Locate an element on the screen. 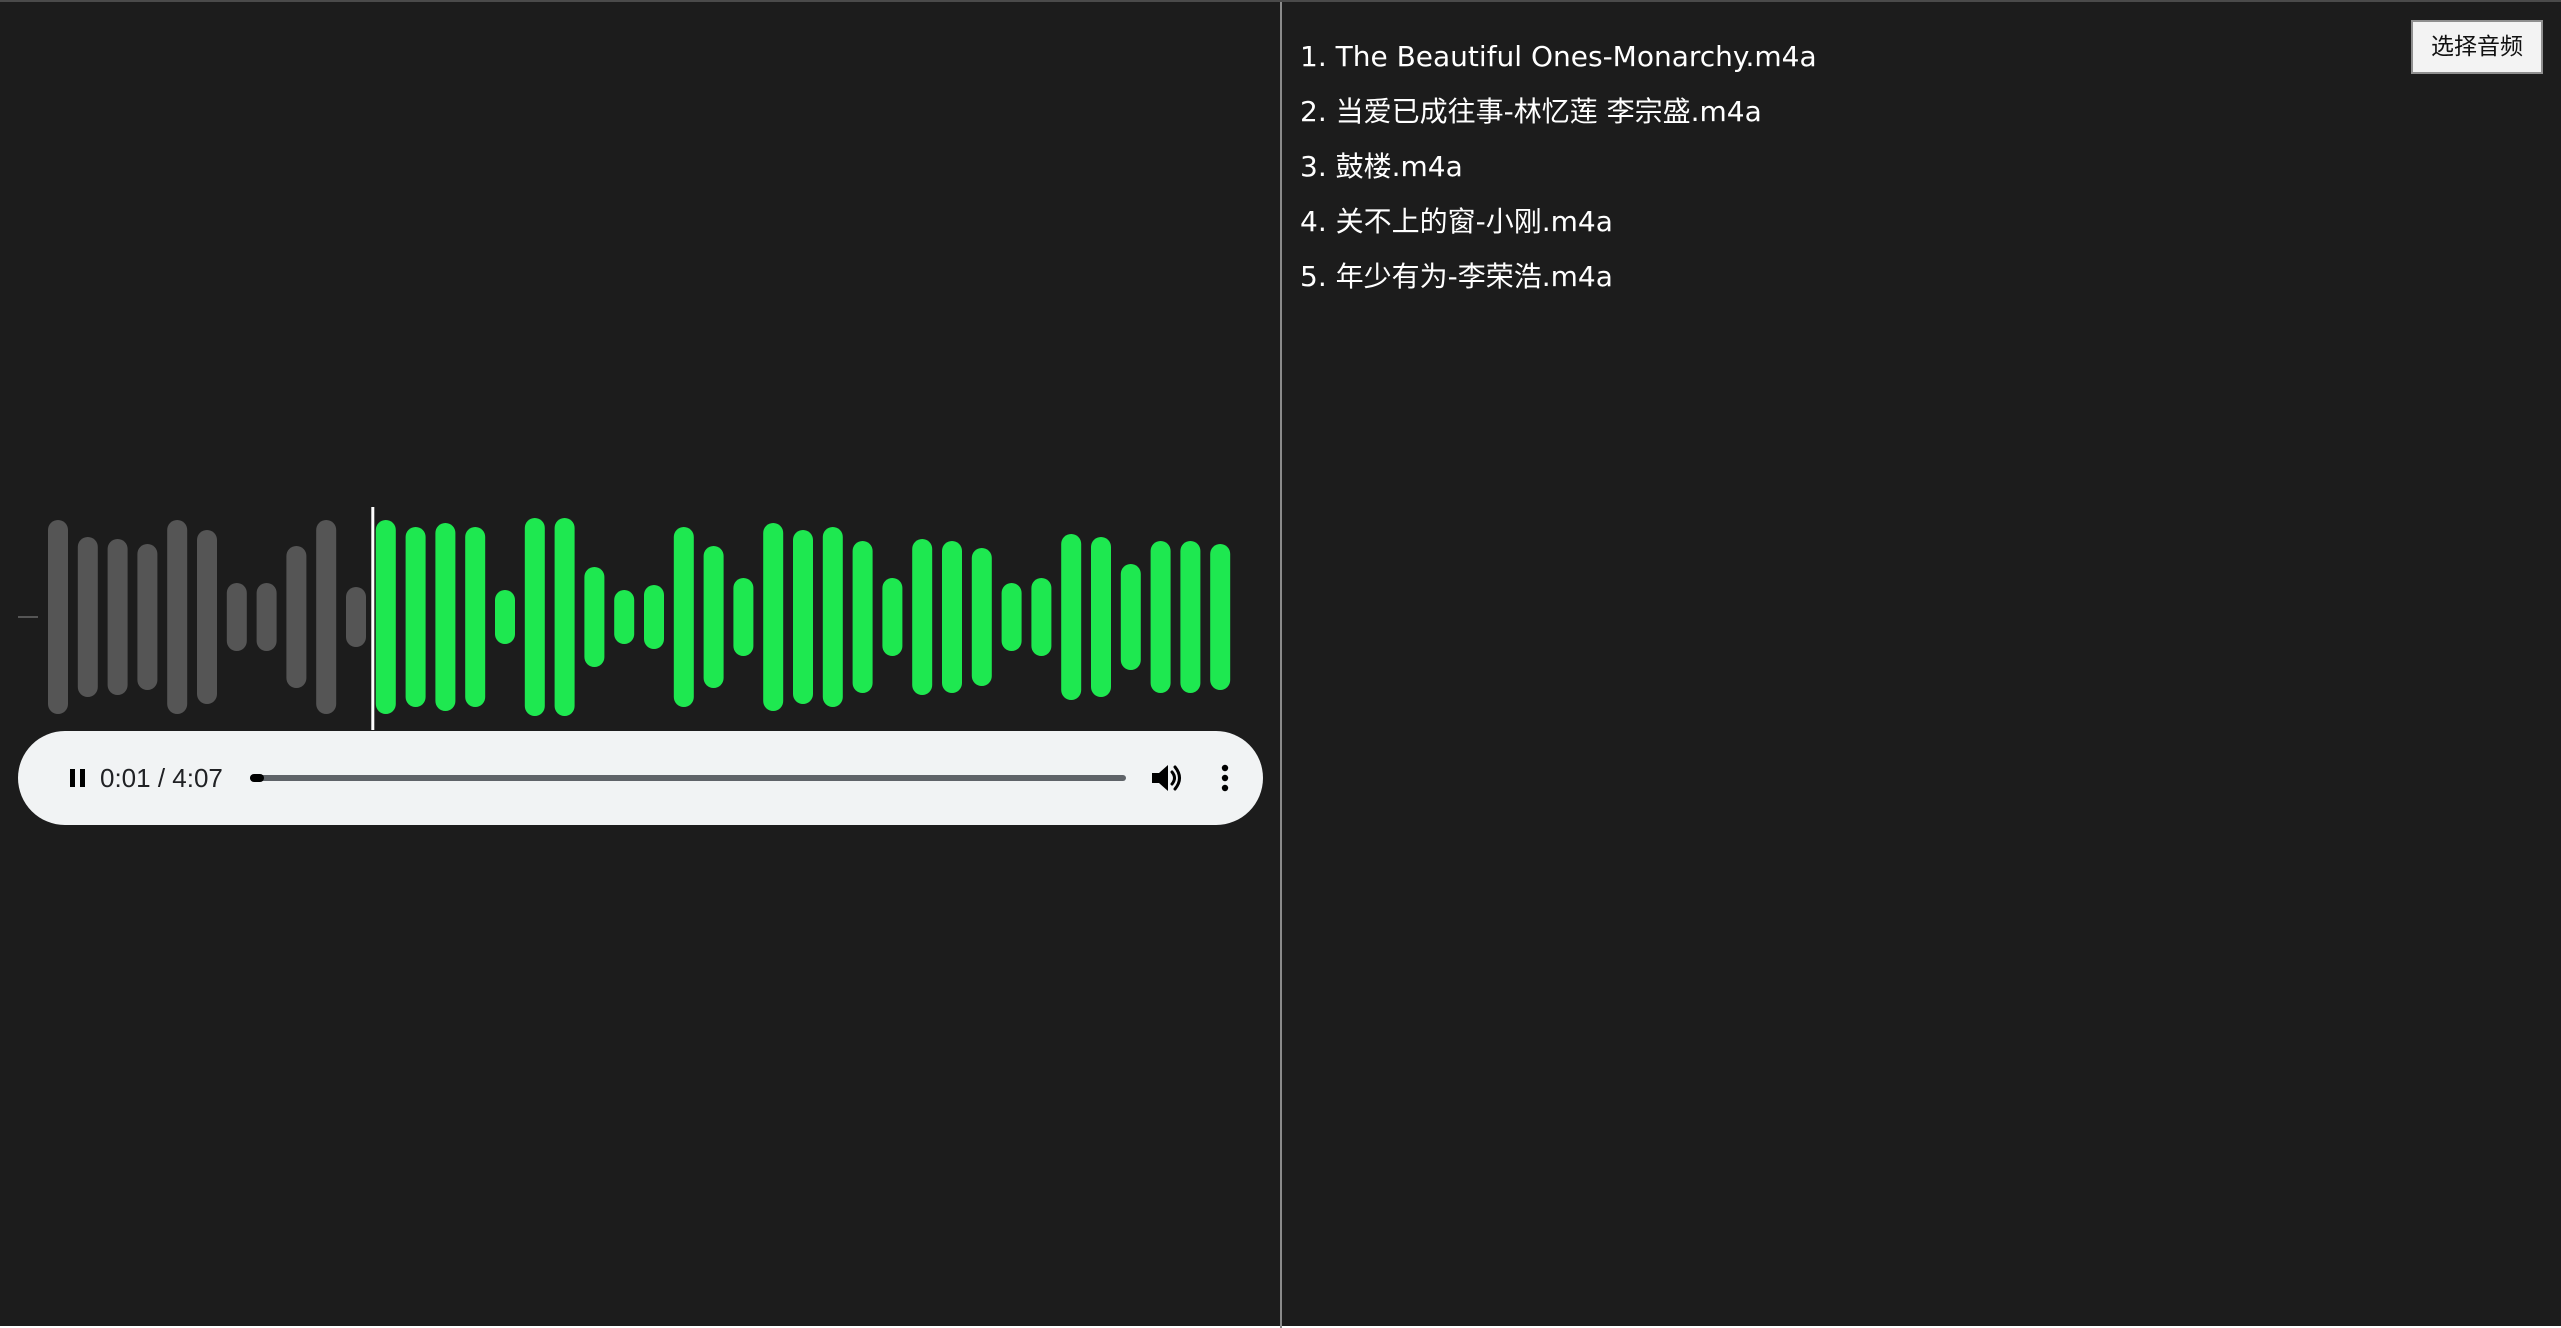 The height and width of the screenshot is (1328, 2561). volume-button is located at coordinates (1166, 778).